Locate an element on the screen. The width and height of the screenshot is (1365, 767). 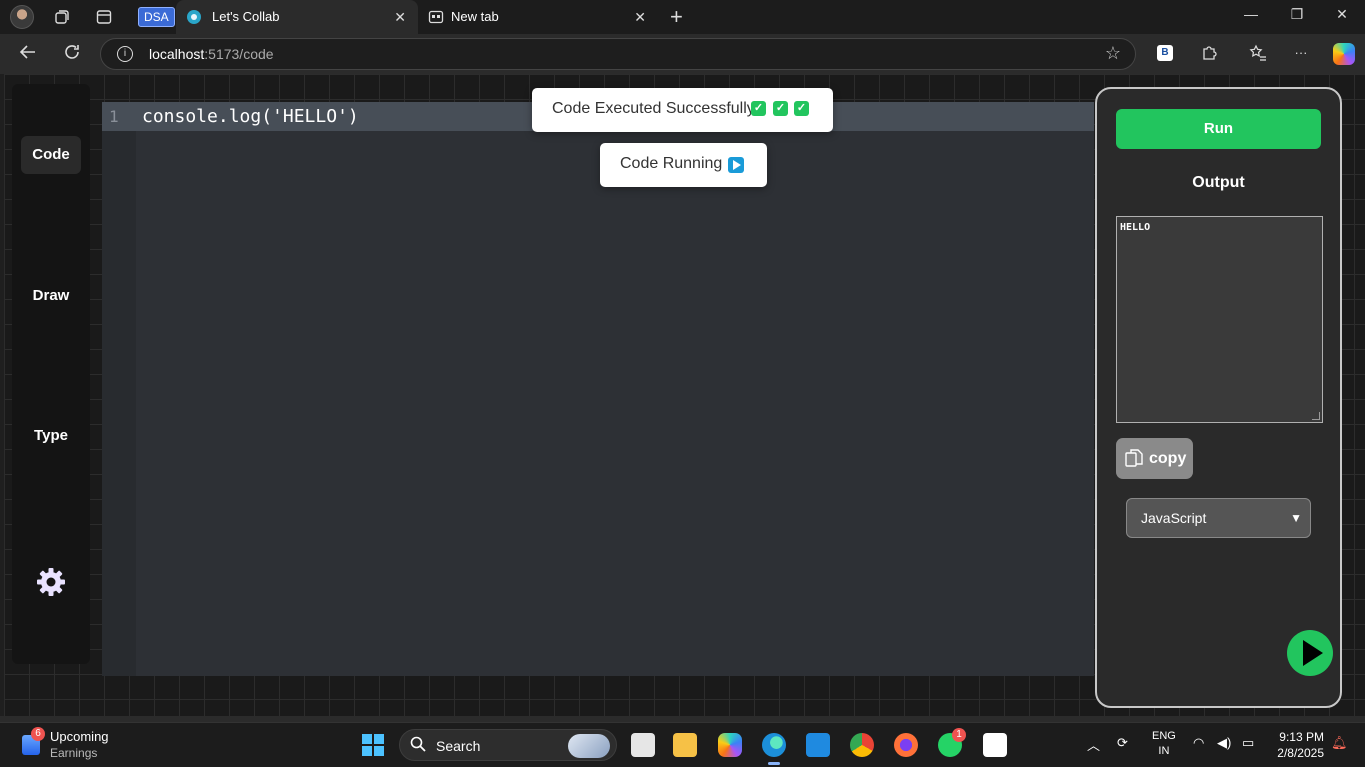
chevron-down-icon: ▼ is located at coordinates (1296, 518).